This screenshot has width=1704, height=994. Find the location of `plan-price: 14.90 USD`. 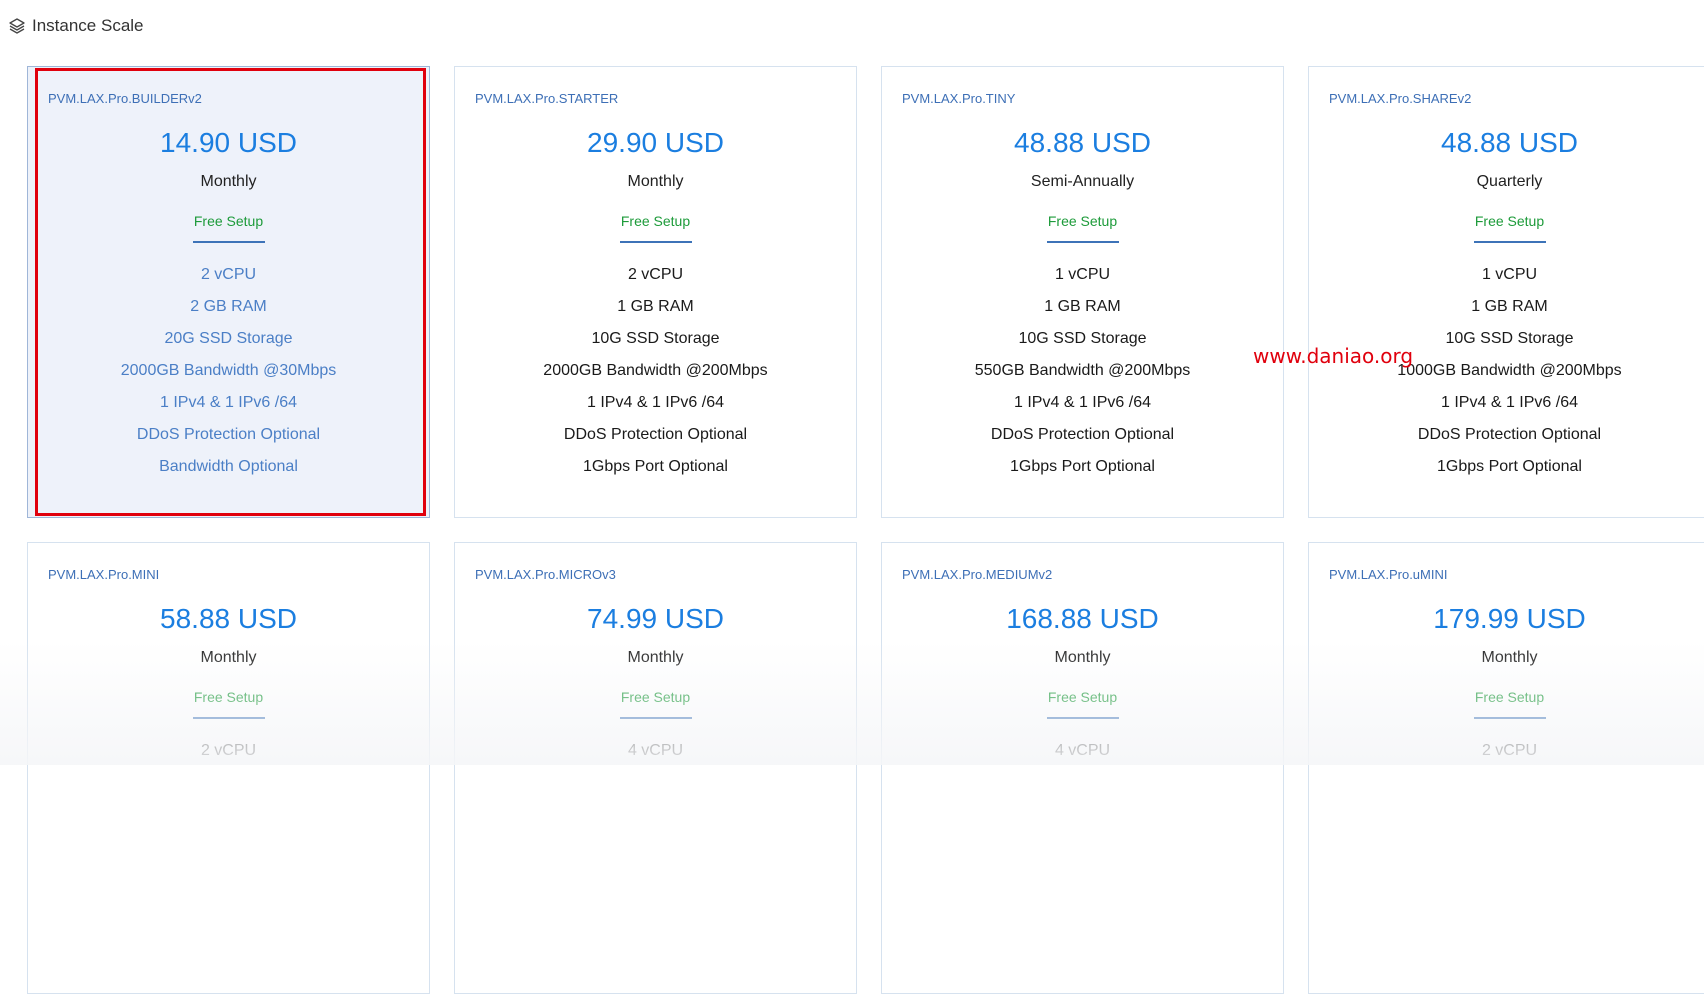

plan-price: 14.90 USD is located at coordinates (228, 142).